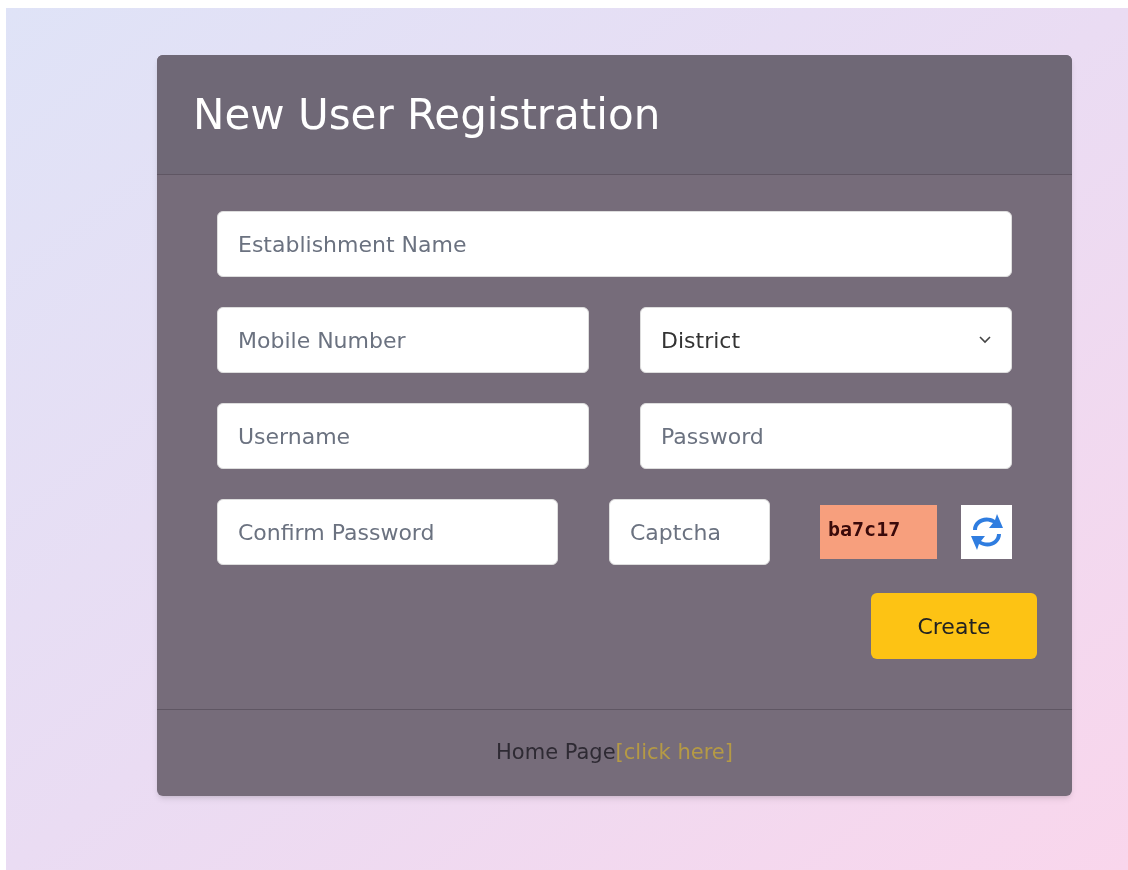  Describe the element at coordinates (985, 340) in the screenshot. I see `chevron-icon` at that location.